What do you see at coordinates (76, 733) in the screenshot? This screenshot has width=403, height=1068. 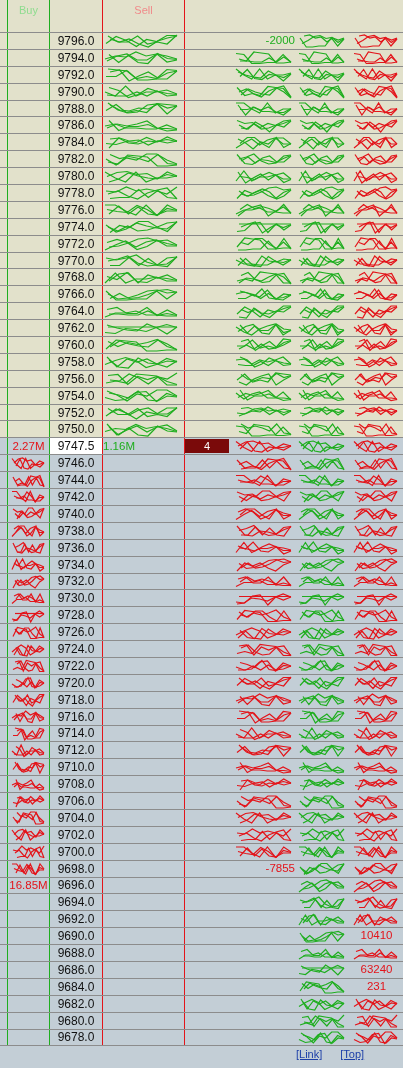 I see `price-level: 9714.0` at bounding box center [76, 733].